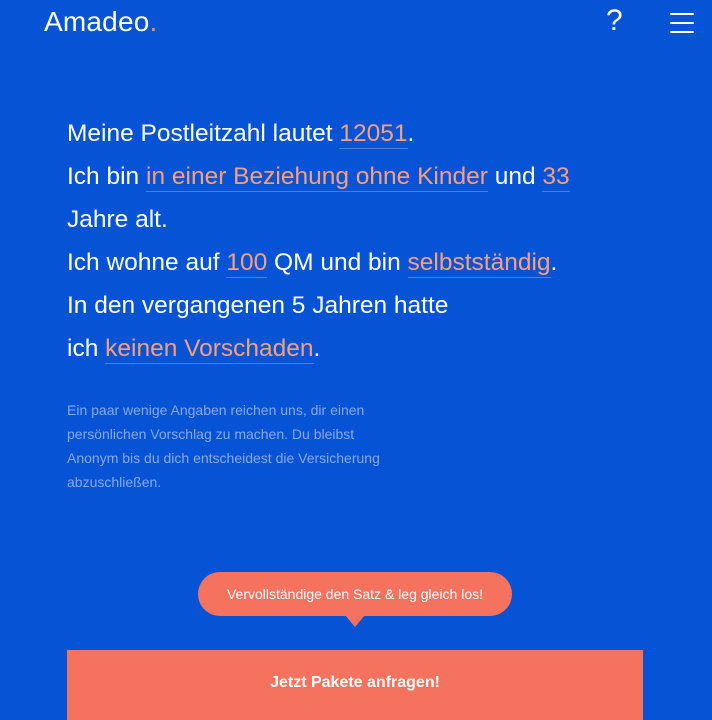 This screenshot has width=712, height=720. What do you see at coordinates (337, 262) in the screenshot?
I see `sentence-text: QM und bin` at bounding box center [337, 262].